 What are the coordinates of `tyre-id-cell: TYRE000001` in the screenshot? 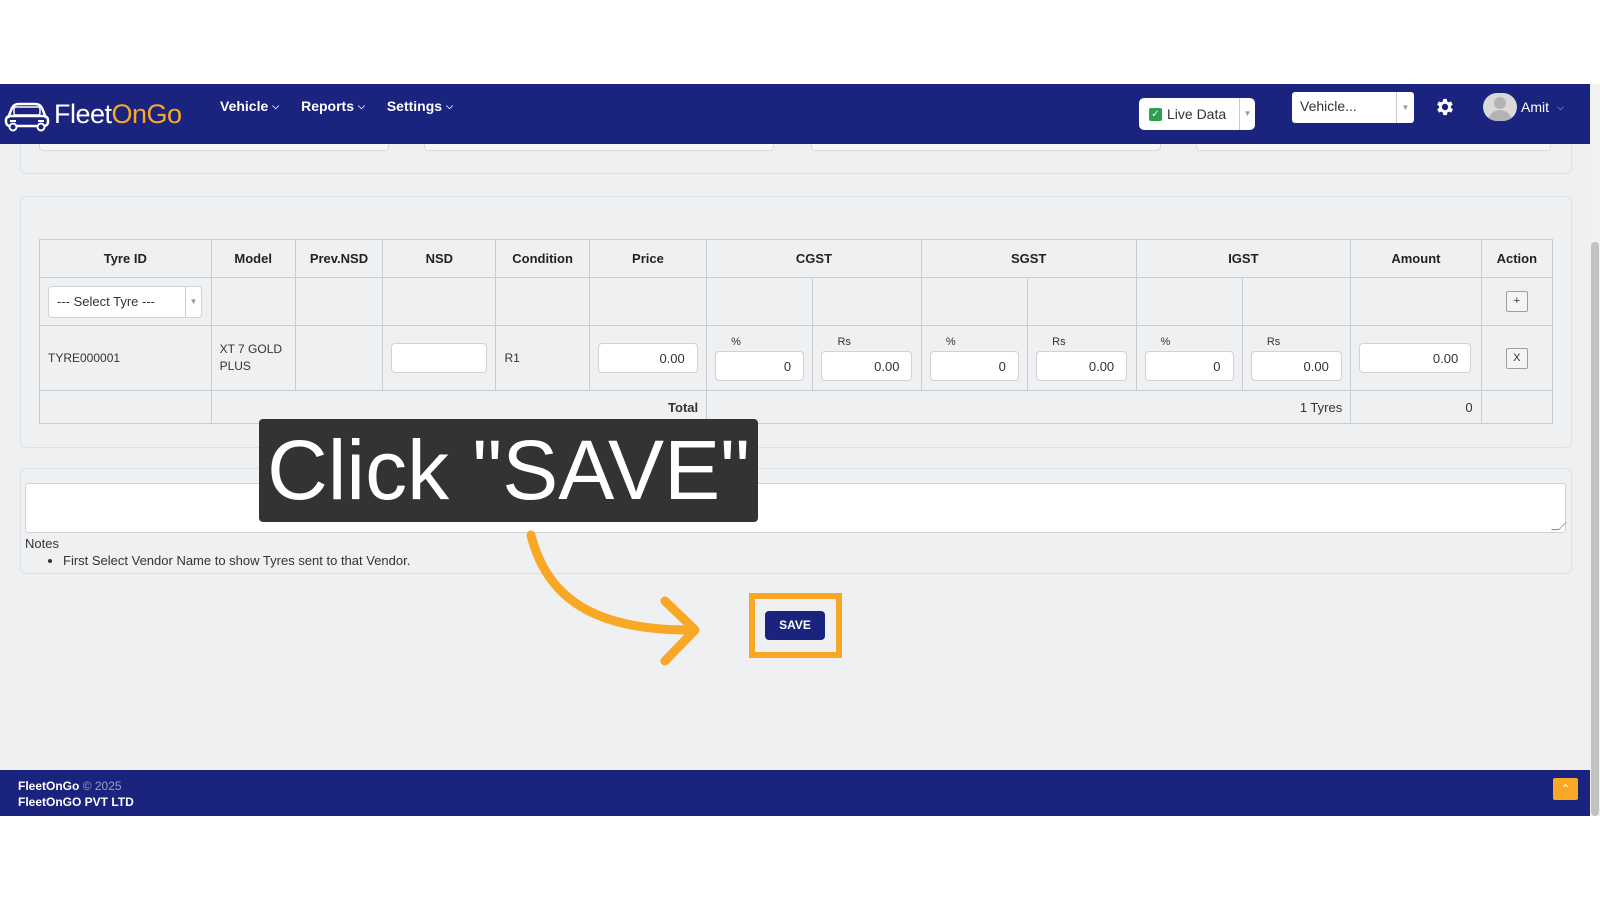 It's located at (125, 358).